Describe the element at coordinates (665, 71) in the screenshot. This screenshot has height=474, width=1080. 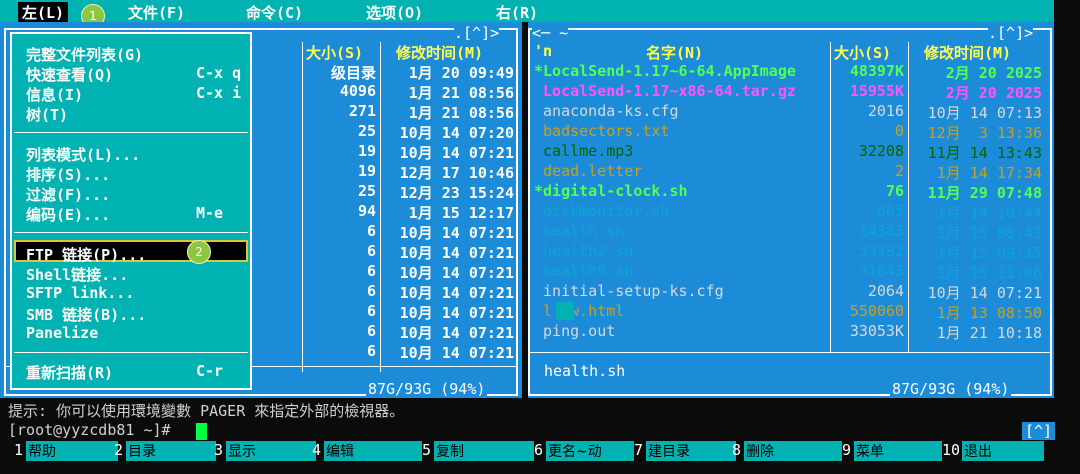
I see `file-name: *LocalSend-1.17~6-64.AppImage` at that location.